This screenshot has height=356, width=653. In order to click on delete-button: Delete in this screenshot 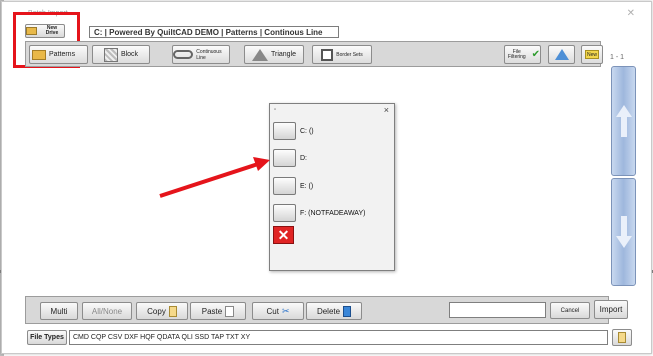, I will do `click(334, 311)`.